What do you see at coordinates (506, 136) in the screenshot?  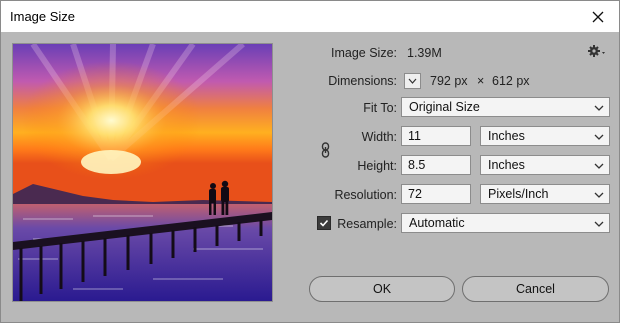 I see `width-unit-value: Inches` at bounding box center [506, 136].